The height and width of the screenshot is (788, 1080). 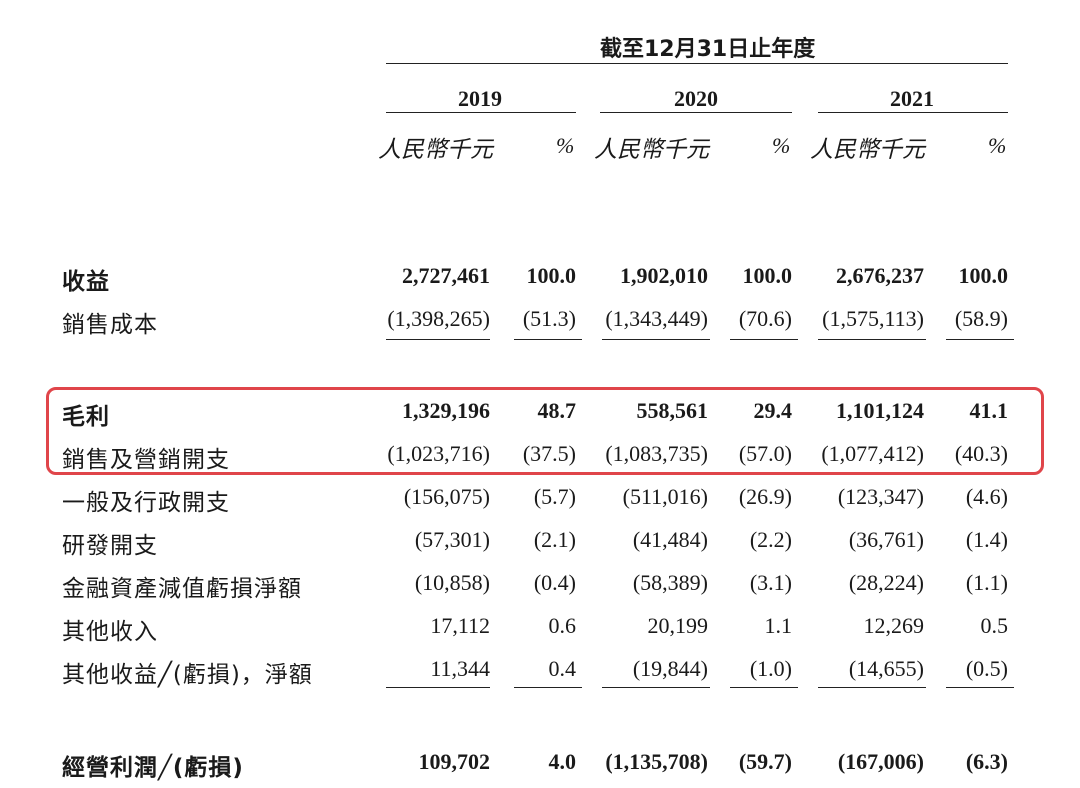 I want to click on cell-cost-of-sales-2021-amount: (1,575,113), so click(x=873, y=318).